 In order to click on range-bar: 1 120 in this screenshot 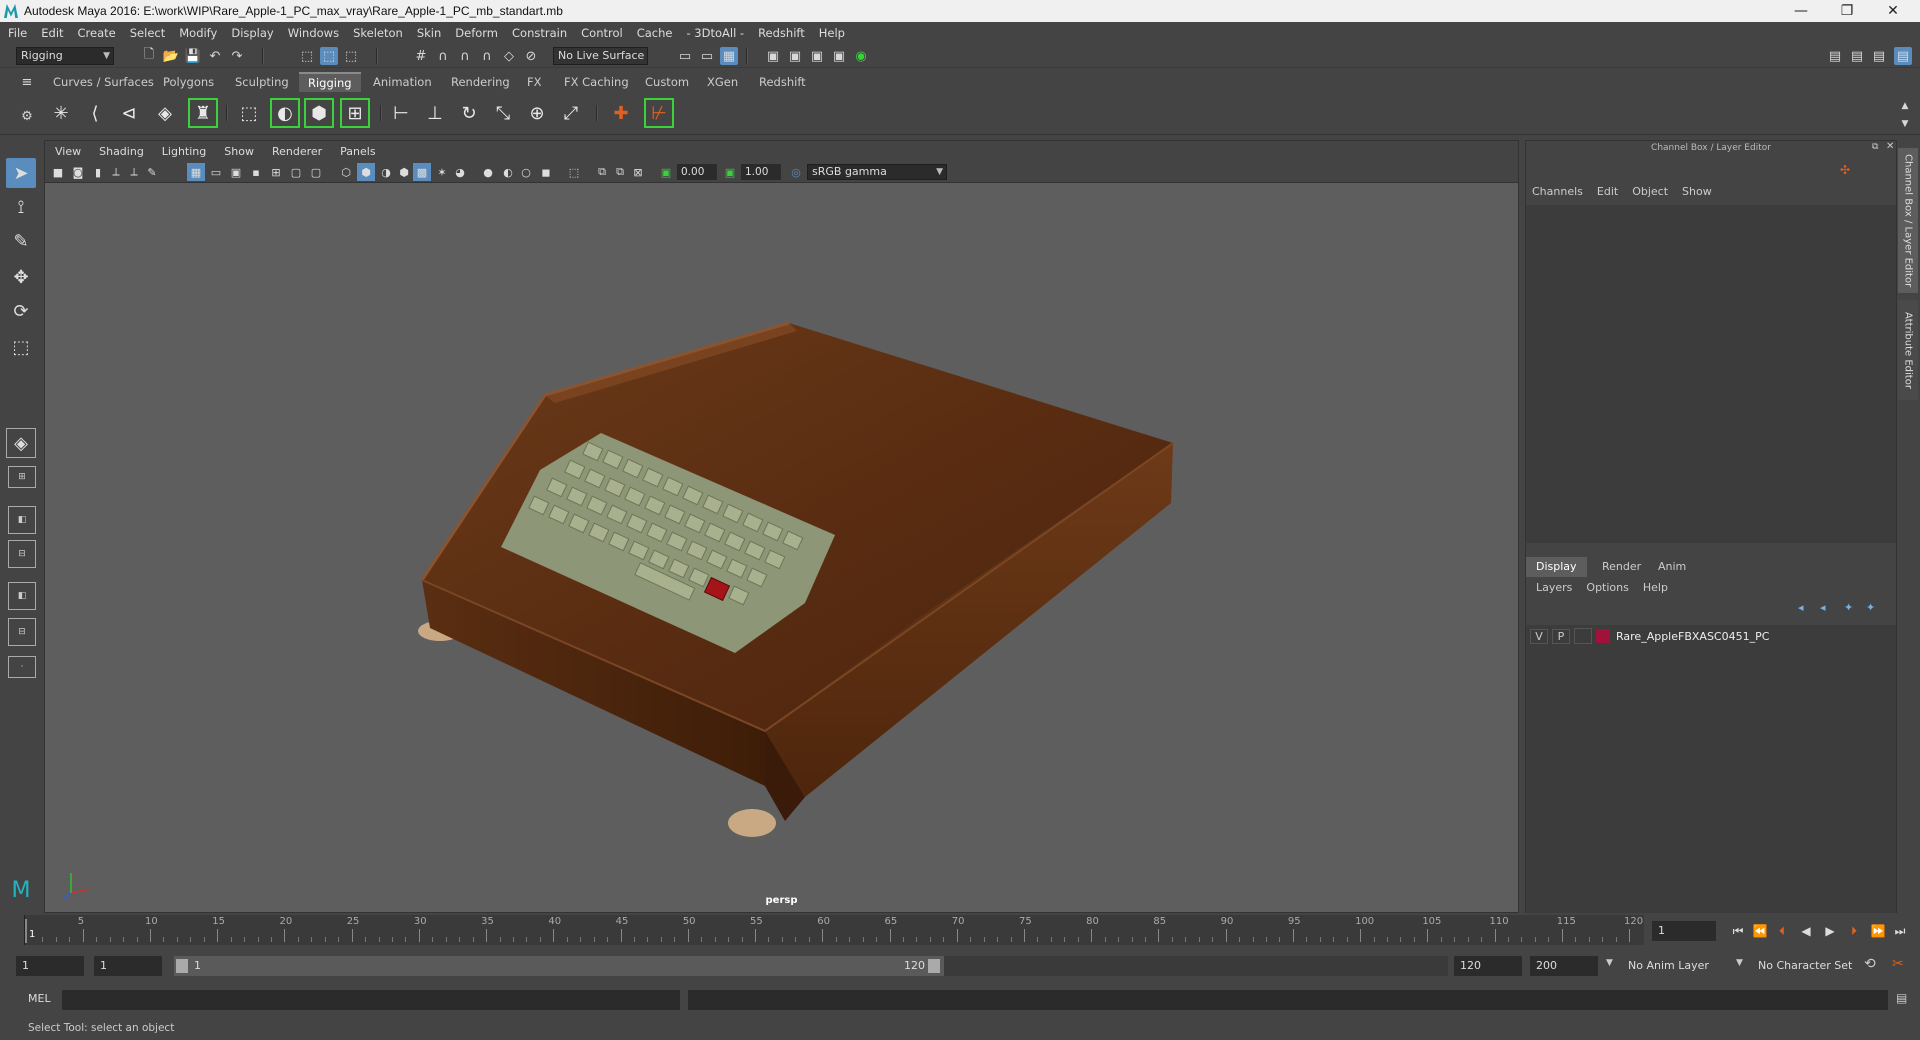, I will do `click(559, 966)`.